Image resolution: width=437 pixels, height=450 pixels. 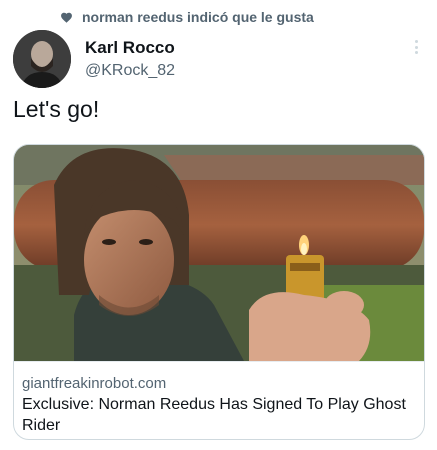 I want to click on author-name: Karl Rocco, so click(x=130, y=48).